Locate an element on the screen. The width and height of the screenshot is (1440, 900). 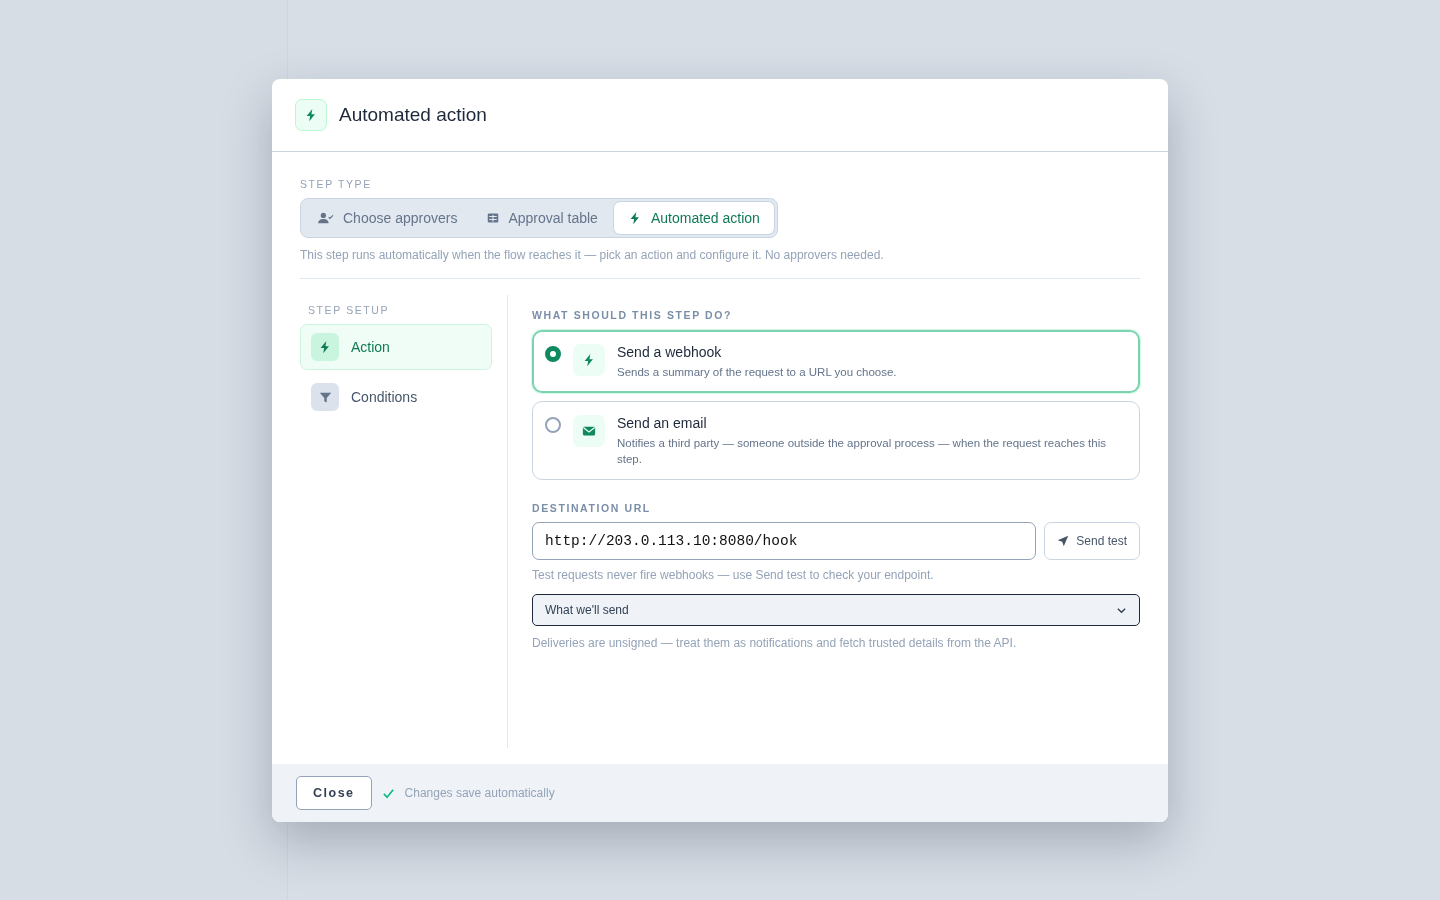
option-title: Send a webhook is located at coordinates (670, 352).